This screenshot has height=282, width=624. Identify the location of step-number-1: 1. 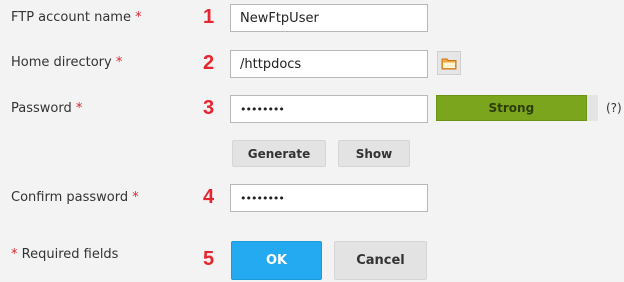
(209, 17).